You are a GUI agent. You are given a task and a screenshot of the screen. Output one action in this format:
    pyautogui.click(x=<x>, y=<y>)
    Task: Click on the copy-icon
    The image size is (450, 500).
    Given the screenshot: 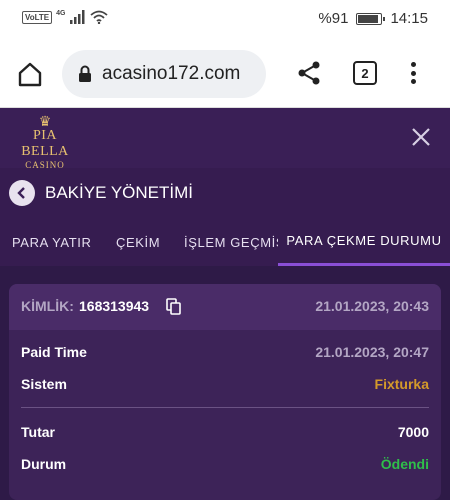 What is the action you would take?
    pyautogui.click(x=174, y=306)
    